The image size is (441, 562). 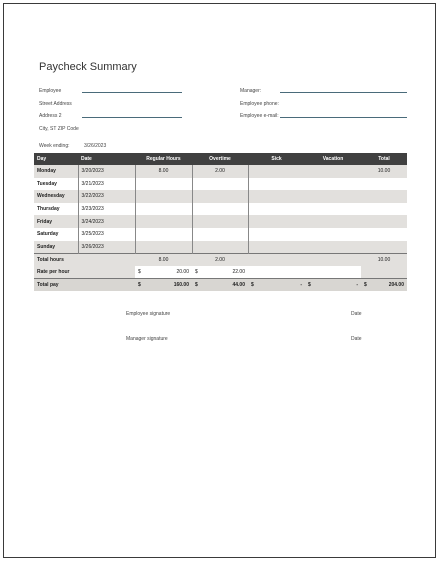 What do you see at coordinates (163, 259) in the screenshot?
I see `total-regular: 8.00` at bounding box center [163, 259].